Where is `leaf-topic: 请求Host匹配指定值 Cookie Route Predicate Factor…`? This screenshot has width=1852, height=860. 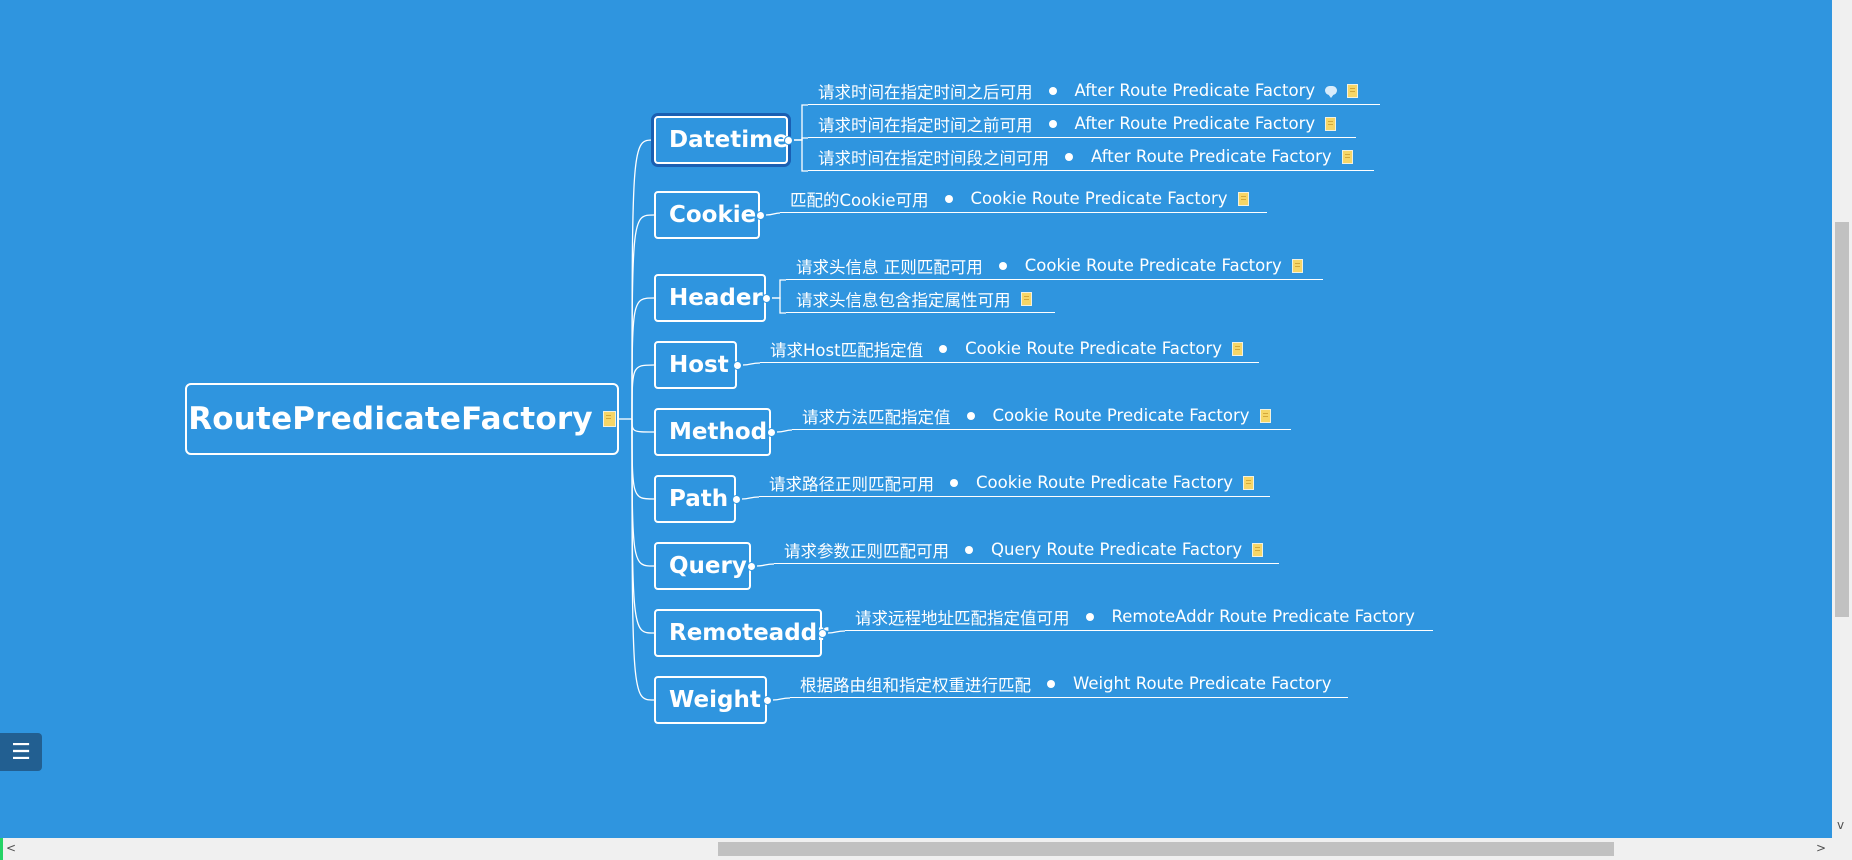 leaf-topic: 请求Host匹配指定值 Cookie Route Predicate Factor… is located at coordinates (1009, 349).